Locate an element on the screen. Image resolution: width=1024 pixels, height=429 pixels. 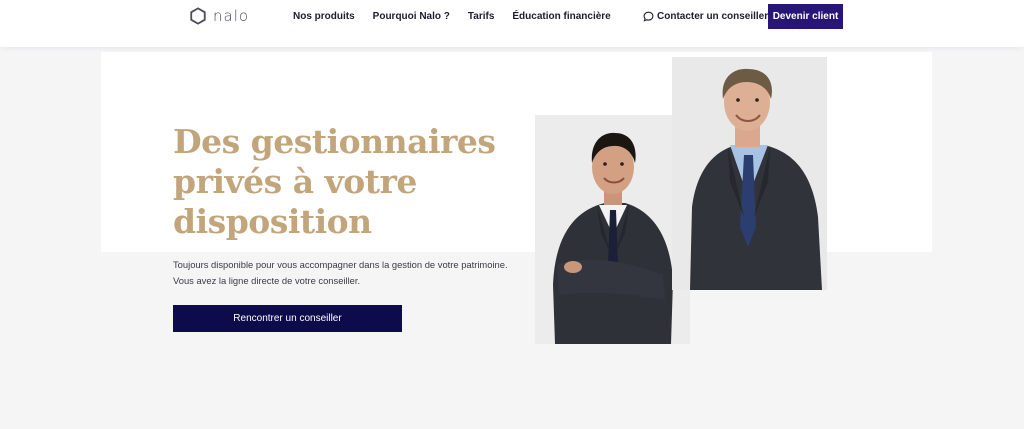
nav-item-why-nalo: Pourquoi Nalo ? is located at coordinates (411, 16).